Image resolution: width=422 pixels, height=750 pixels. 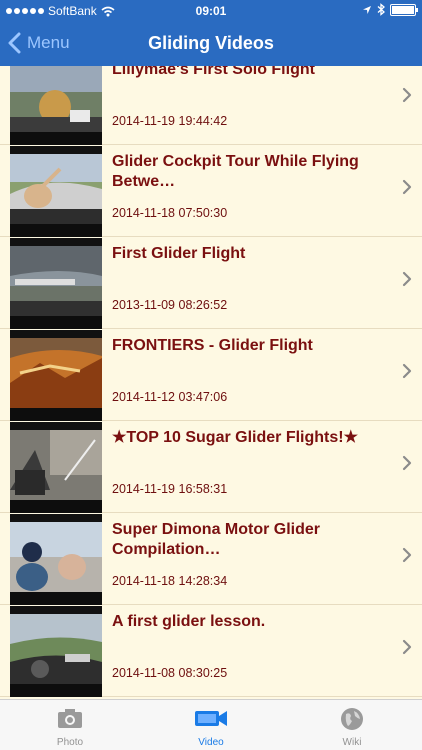 I want to click on tab-bar: Photo Video Wiki, so click(x=211, y=724).